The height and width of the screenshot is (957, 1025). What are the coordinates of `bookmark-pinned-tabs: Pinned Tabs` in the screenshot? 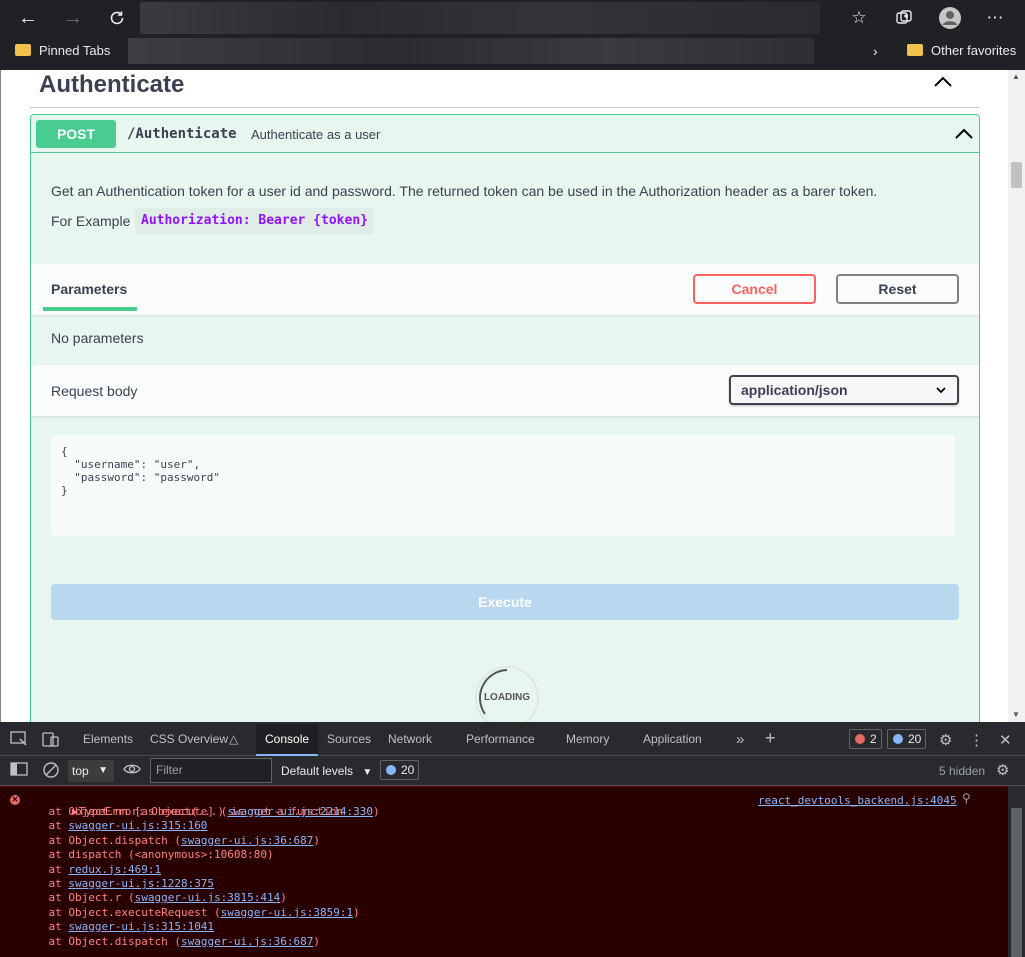 It's located at (62, 51).